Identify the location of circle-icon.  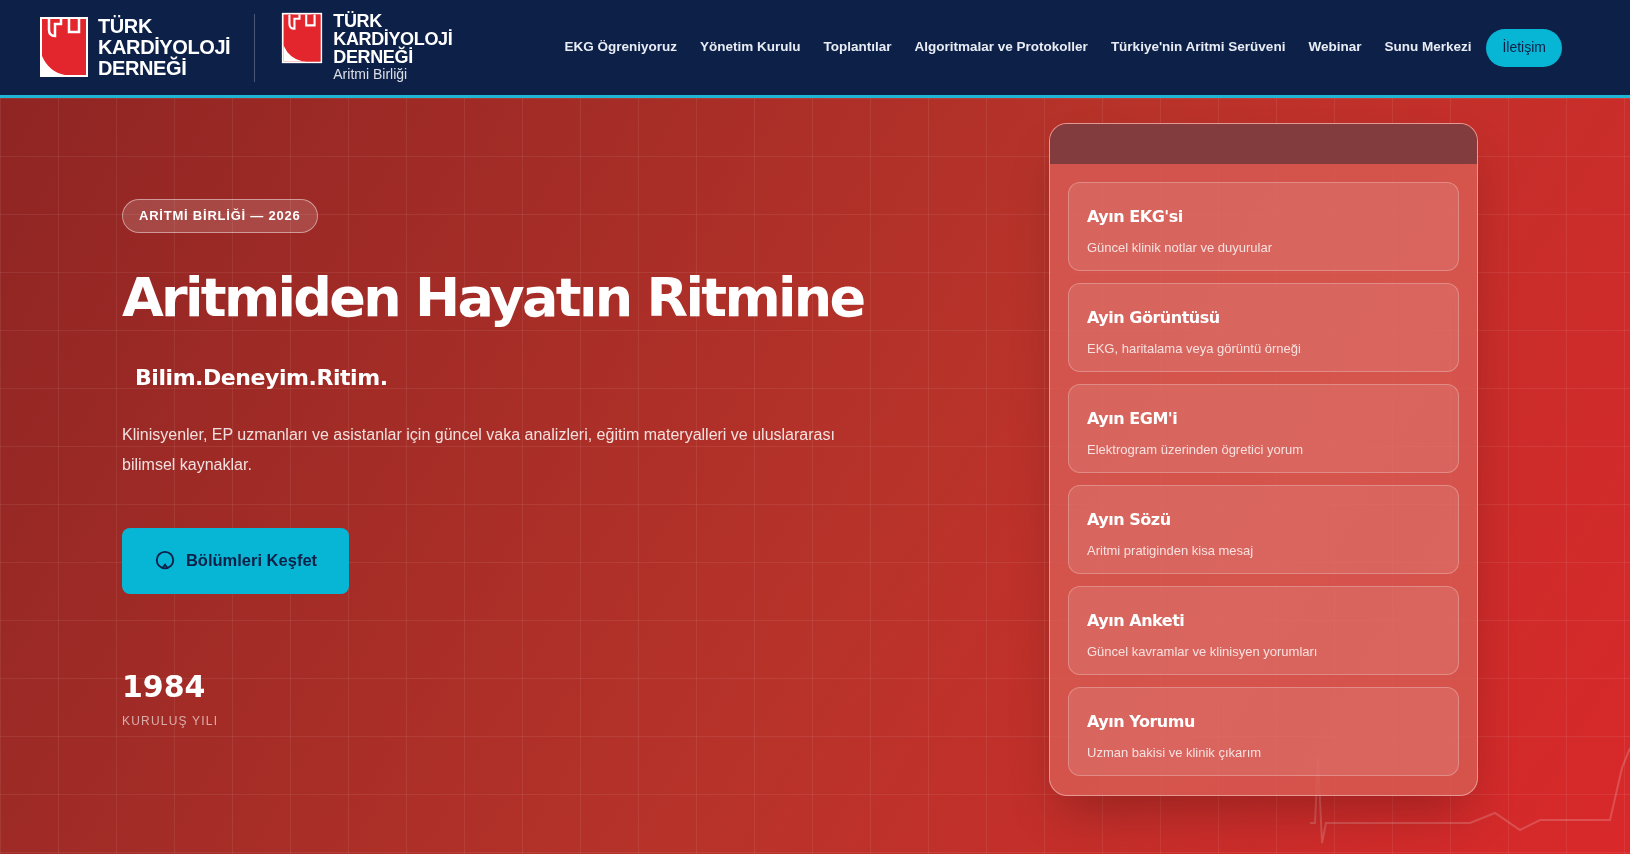
(164, 560).